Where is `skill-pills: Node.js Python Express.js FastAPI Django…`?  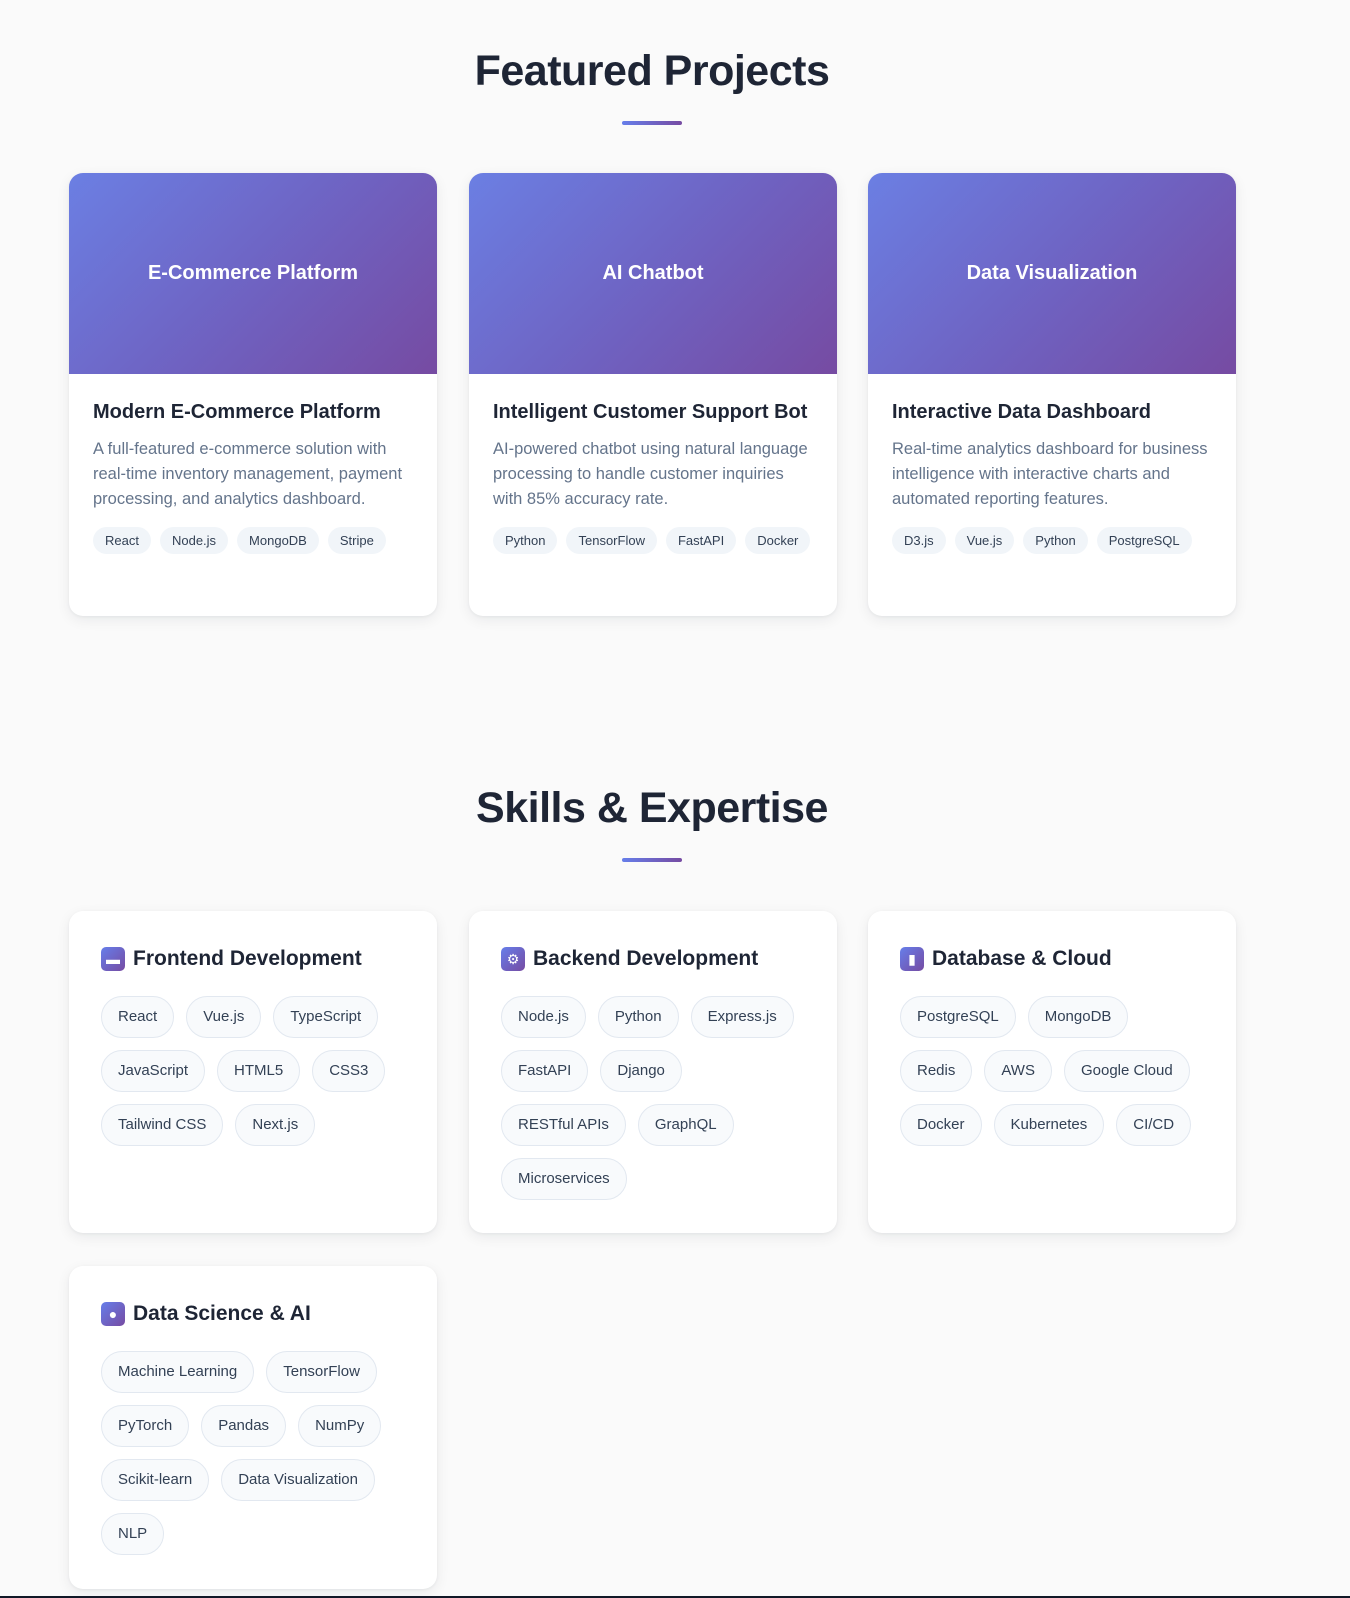 skill-pills: Node.js Python Express.js FastAPI Django… is located at coordinates (653, 1098).